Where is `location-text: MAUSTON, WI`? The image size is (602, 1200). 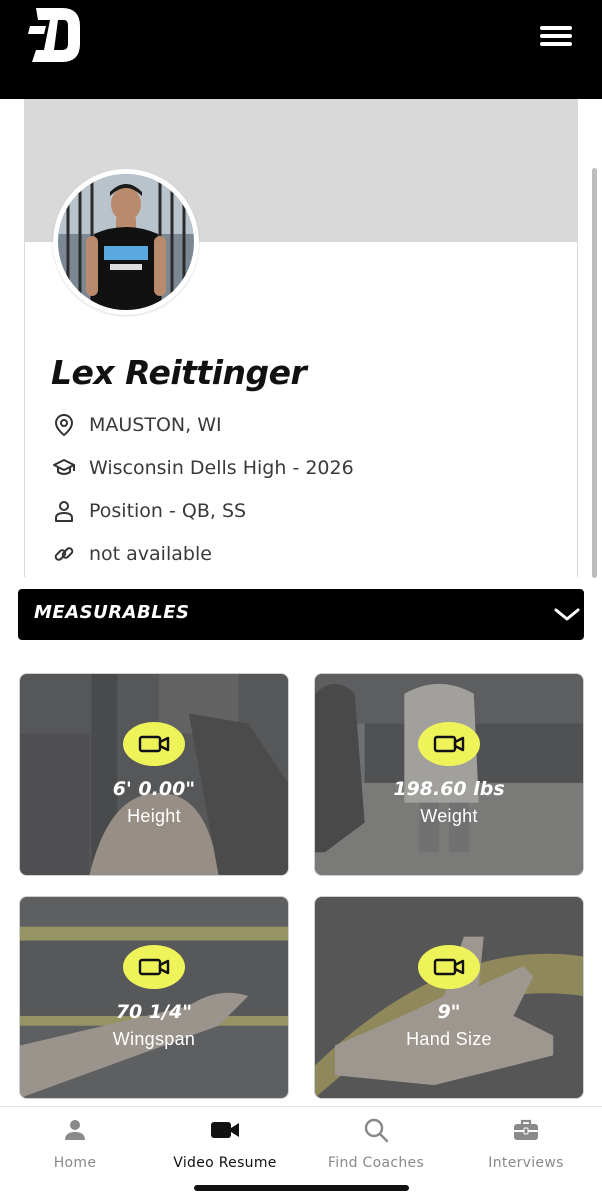
location-text: MAUSTON, WI is located at coordinates (155, 425).